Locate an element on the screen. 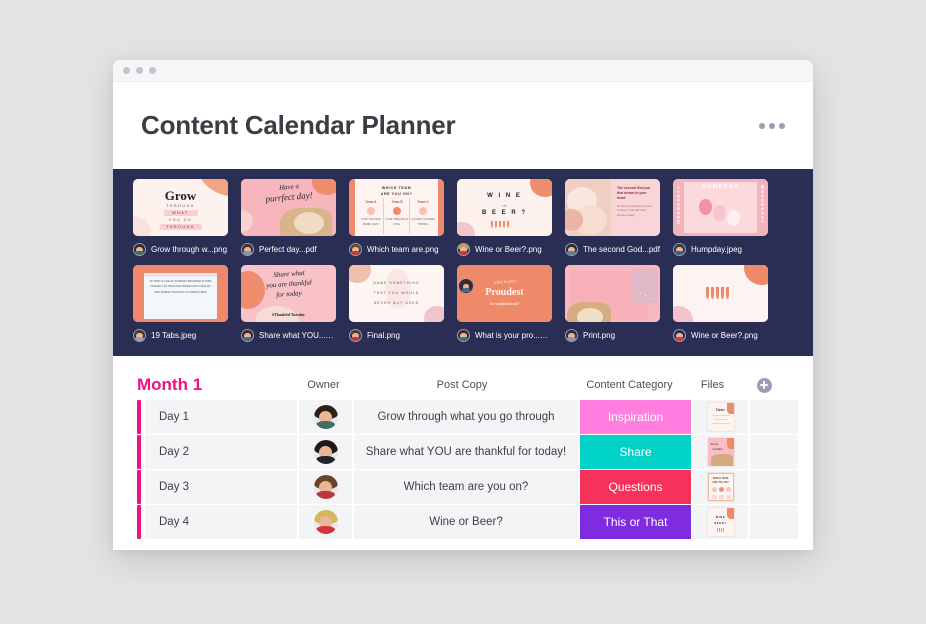  cell-day: Day 3 is located at coordinates (221, 487).